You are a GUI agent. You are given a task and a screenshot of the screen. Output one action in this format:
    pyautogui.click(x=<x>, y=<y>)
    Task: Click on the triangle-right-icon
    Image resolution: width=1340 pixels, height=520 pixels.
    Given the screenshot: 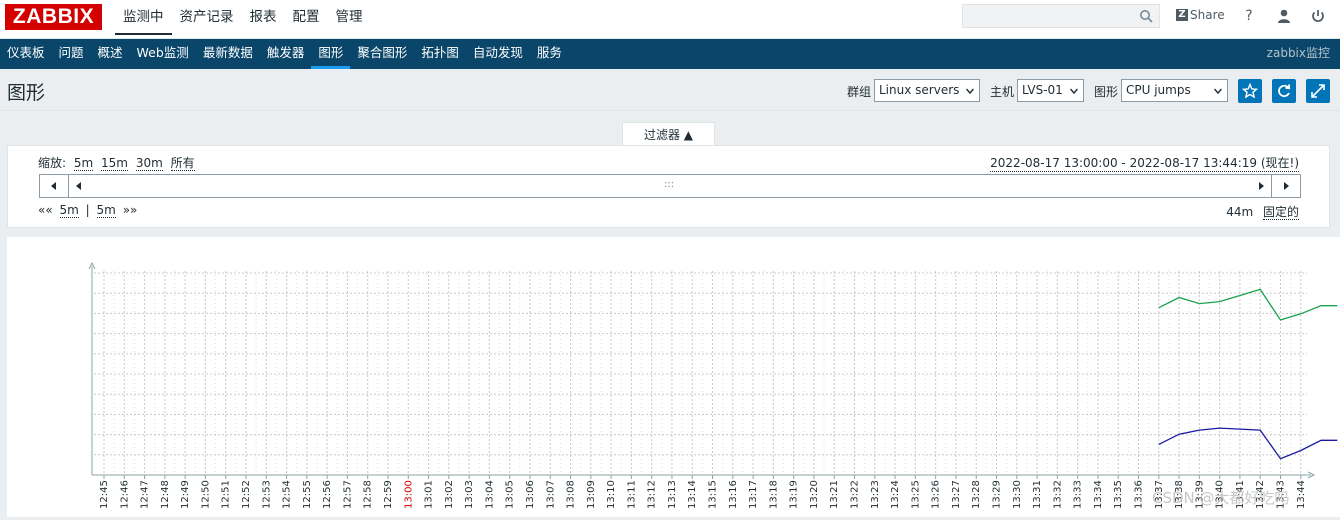 What is the action you would take?
    pyautogui.click(x=1286, y=186)
    